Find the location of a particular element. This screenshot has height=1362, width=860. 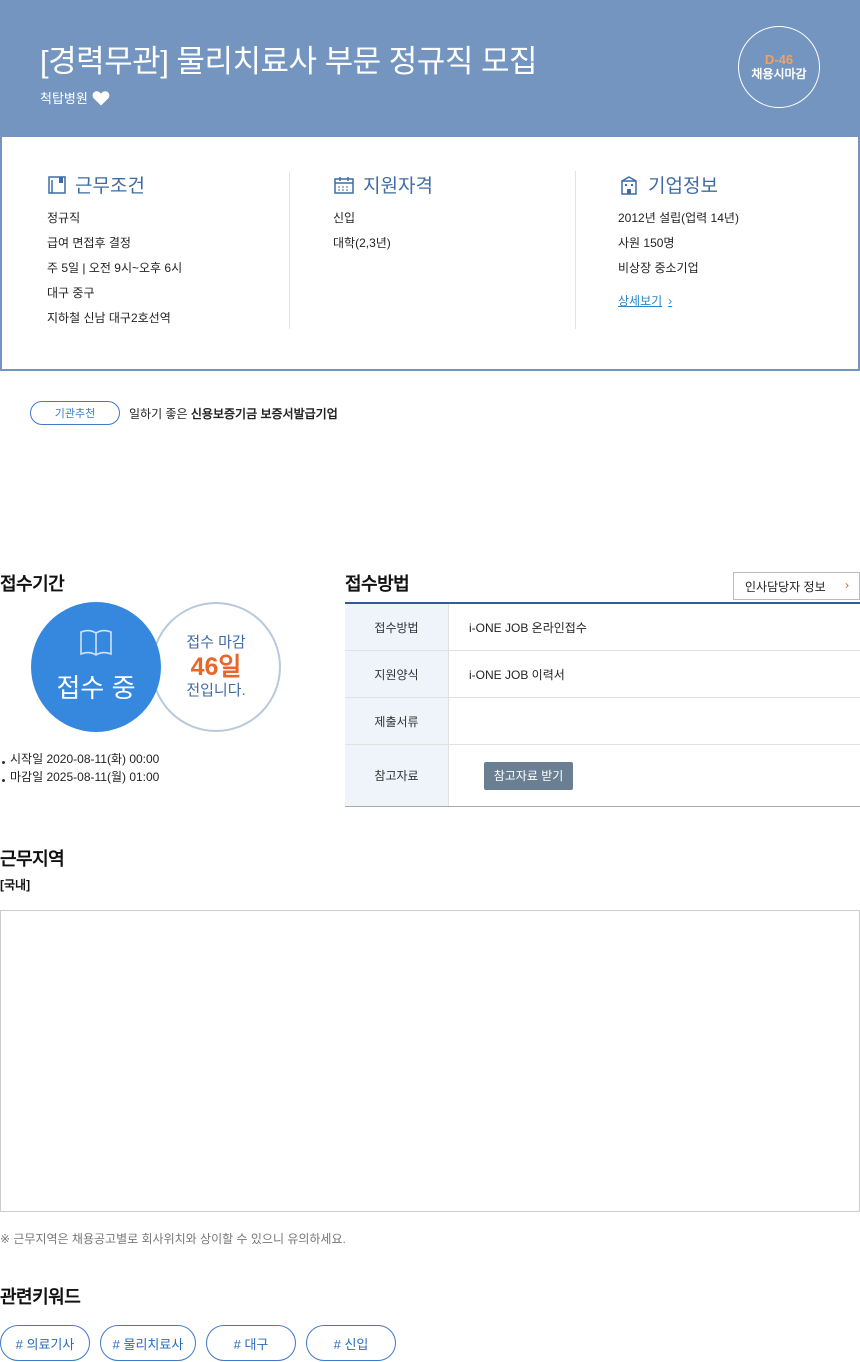

row-label: 참고자료 is located at coordinates (397, 775).